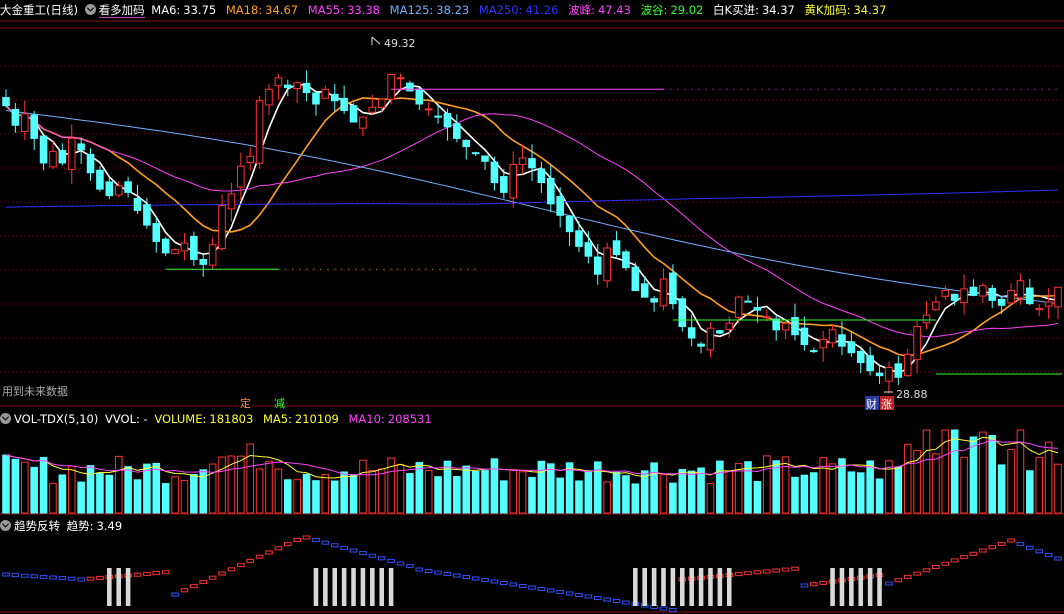 The image size is (1064, 614). Describe the element at coordinates (400, 43) in the screenshot. I see `high-price-label: 49.32` at that location.